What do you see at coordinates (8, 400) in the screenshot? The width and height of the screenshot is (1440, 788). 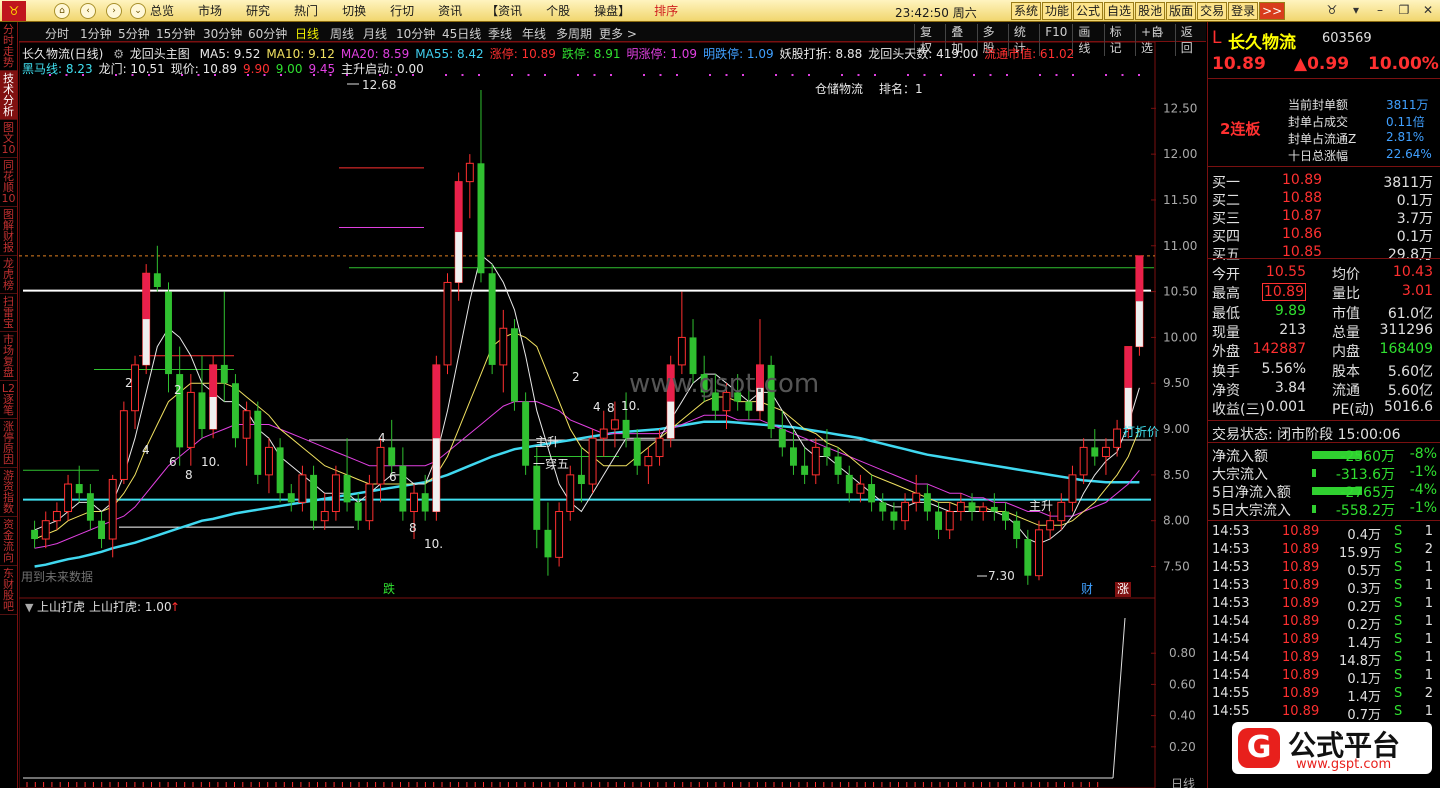 I see `sidebar-item: L2逐笔` at bounding box center [8, 400].